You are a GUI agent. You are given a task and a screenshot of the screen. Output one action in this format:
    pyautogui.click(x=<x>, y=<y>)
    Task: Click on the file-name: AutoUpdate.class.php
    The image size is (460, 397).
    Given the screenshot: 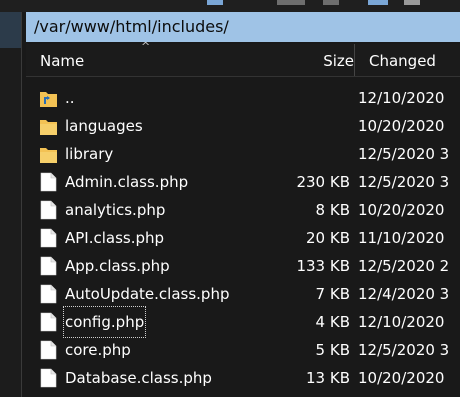 What is the action you would take?
    pyautogui.click(x=147, y=294)
    